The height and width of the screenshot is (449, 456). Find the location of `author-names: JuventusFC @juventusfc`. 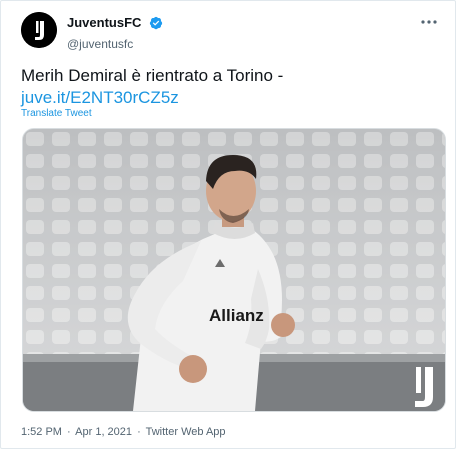

author-names: JuventusFC @juventusfc is located at coordinates (115, 33).